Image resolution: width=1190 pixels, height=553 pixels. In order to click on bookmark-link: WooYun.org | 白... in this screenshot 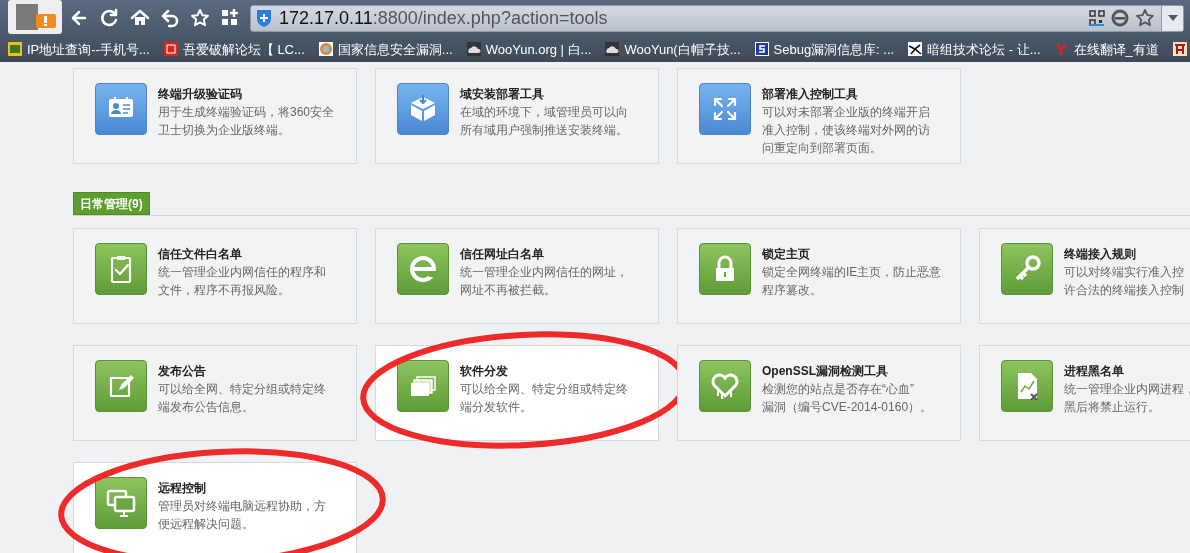, I will do `click(529, 49)`.